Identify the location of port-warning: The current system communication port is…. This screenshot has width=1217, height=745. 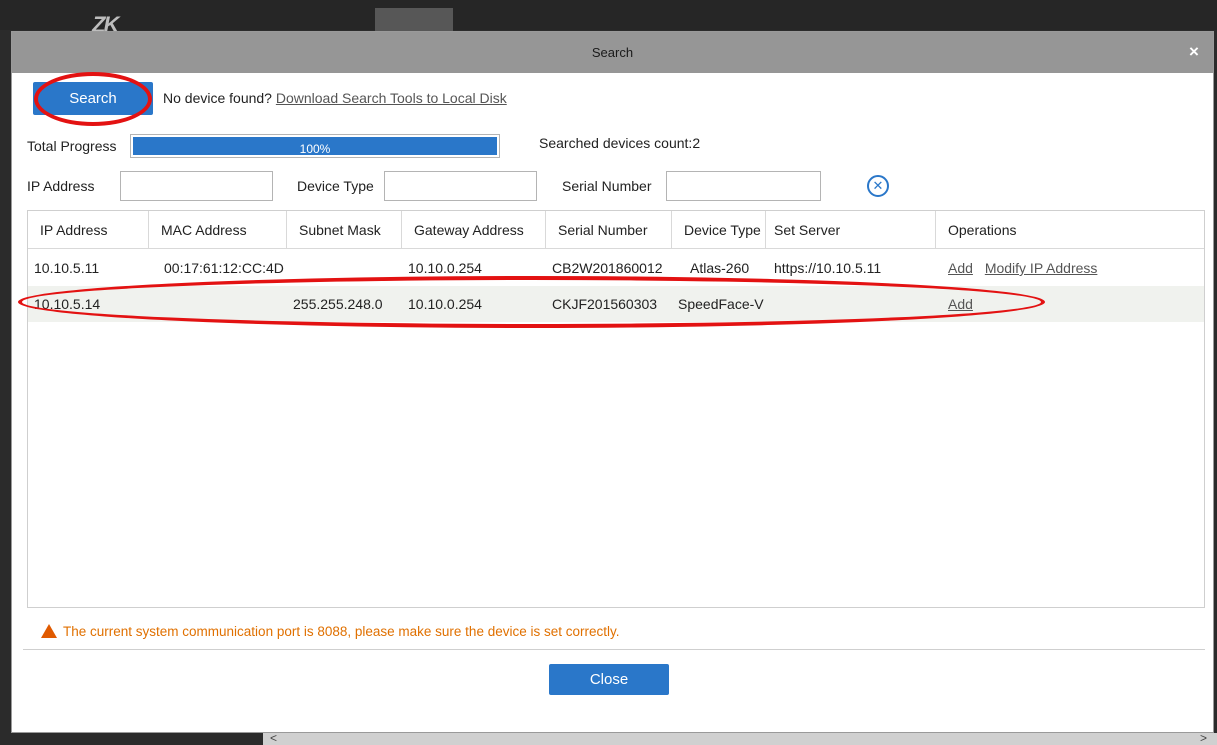
(330, 630).